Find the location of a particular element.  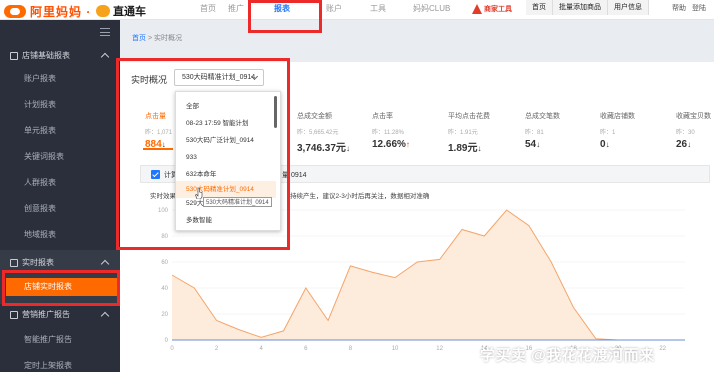

sidebar-item-account: 账户报表 is located at coordinates (60, 79).